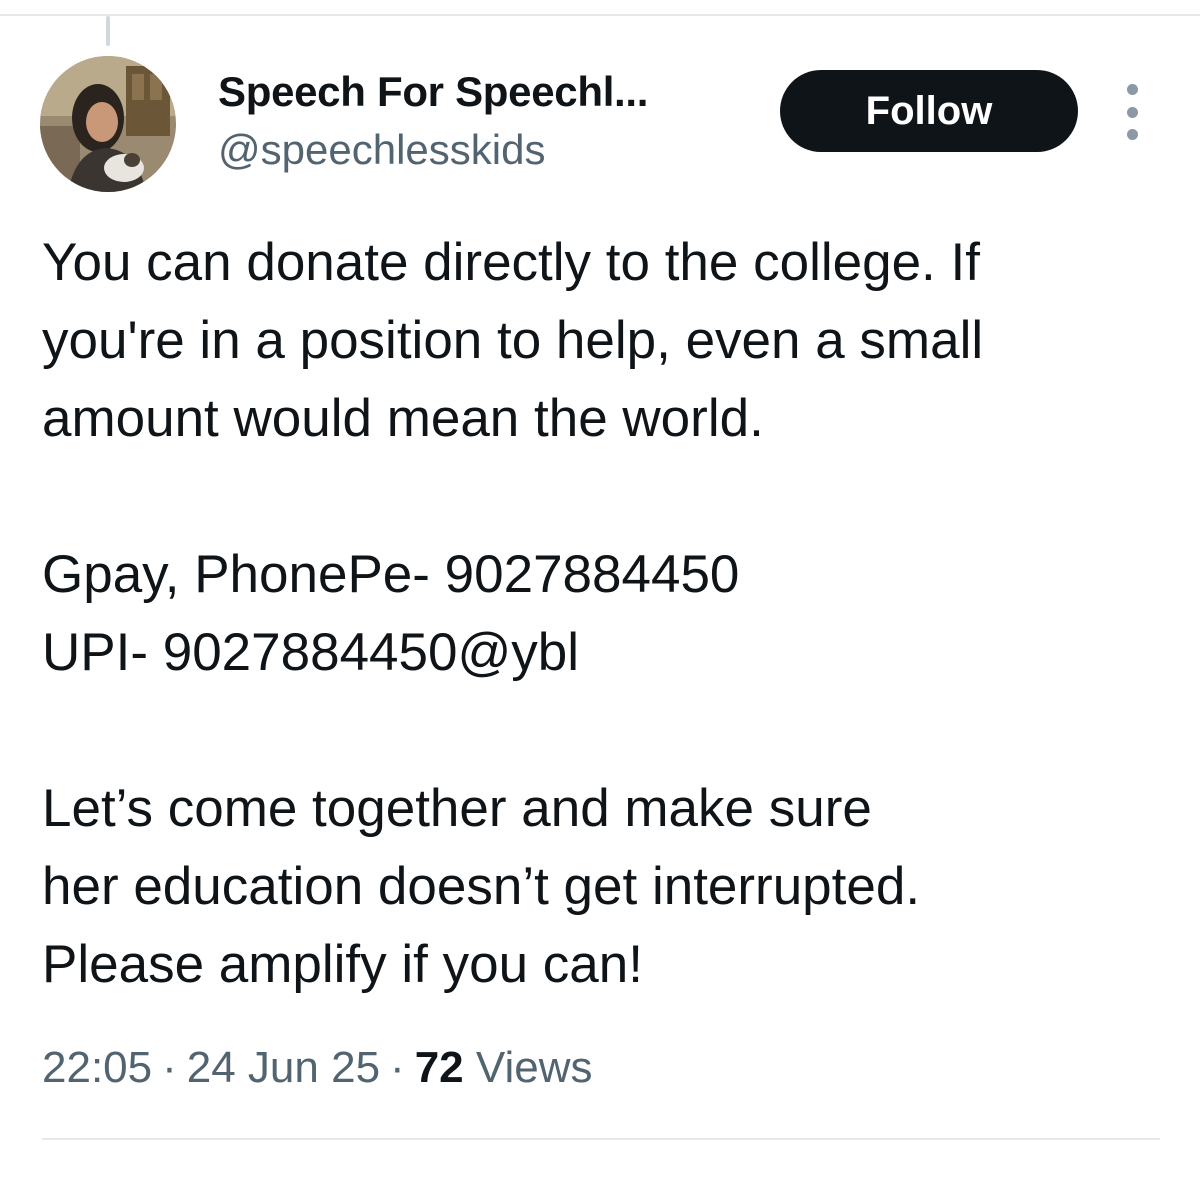 This screenshot has height=1180, width=1200. I want to click on avatar, so click(108, 124).